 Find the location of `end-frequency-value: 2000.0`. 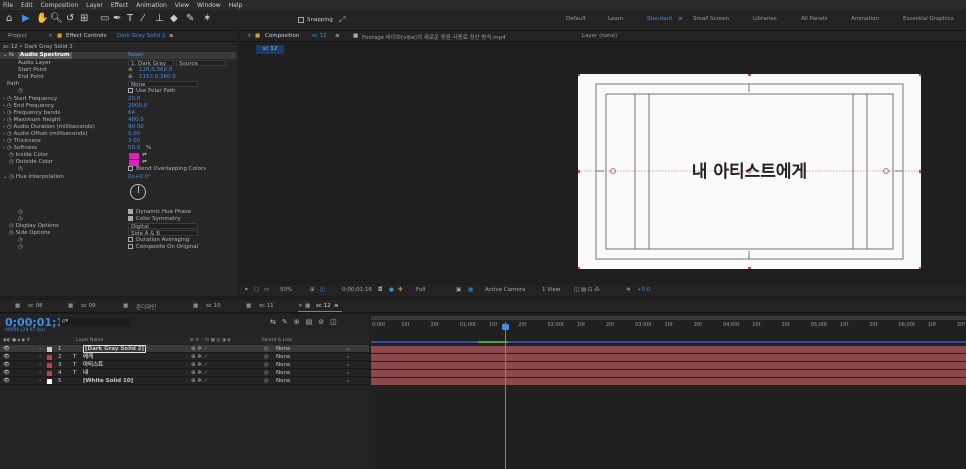

end-frequency-value: 2000.0 is located at coordinates (137, 106).